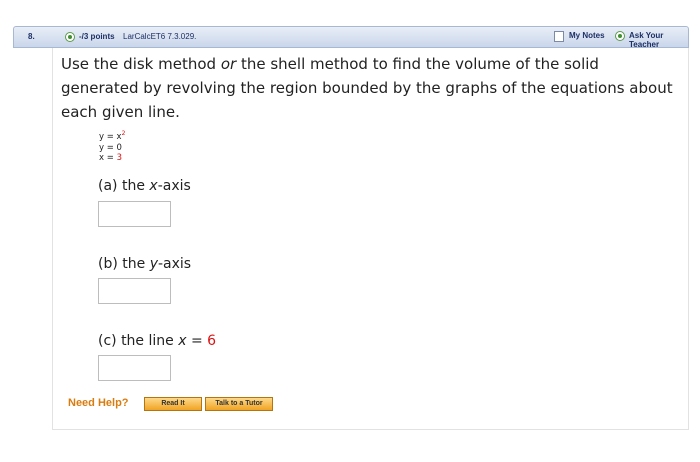 This screenshot has height=462, width=700. Describe the element at coordinates (98, 403) in the screenshot. I see `need-help-label: Need Help?` at that location.